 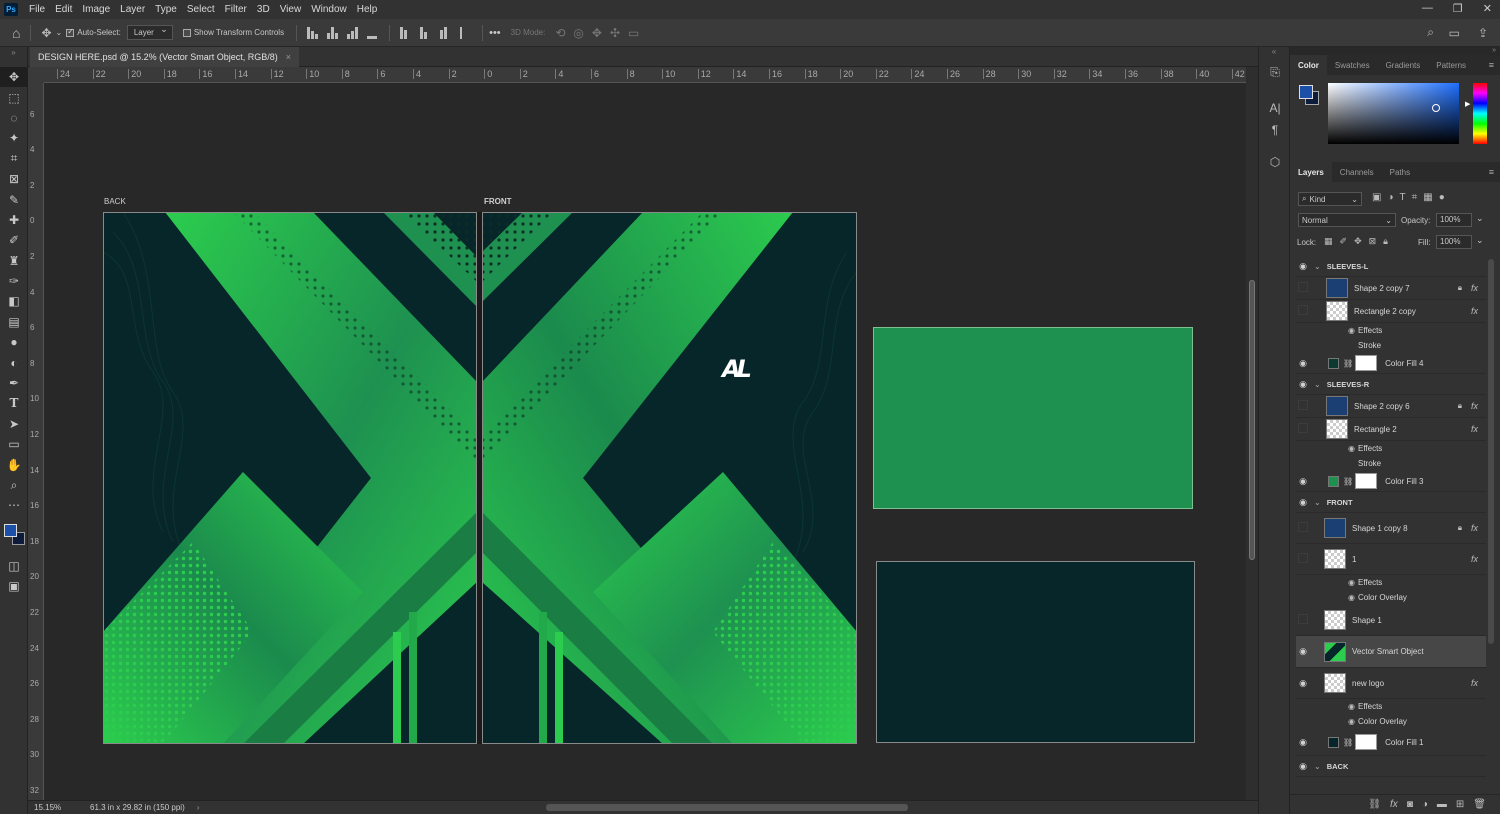 I want to click on lock-transparent-icon: ▦, so click(x=1328, y=241).